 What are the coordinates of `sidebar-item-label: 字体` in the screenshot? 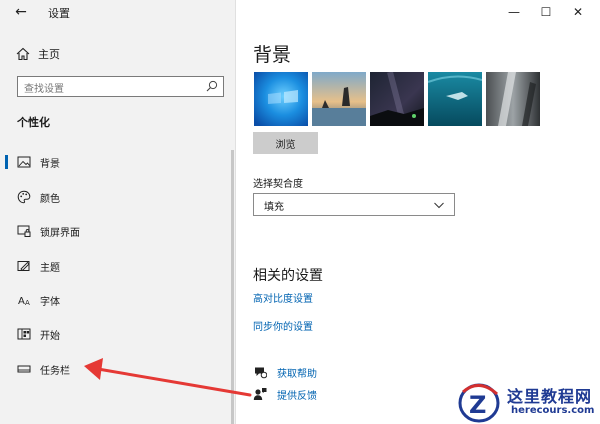 It's located at (50, 302).